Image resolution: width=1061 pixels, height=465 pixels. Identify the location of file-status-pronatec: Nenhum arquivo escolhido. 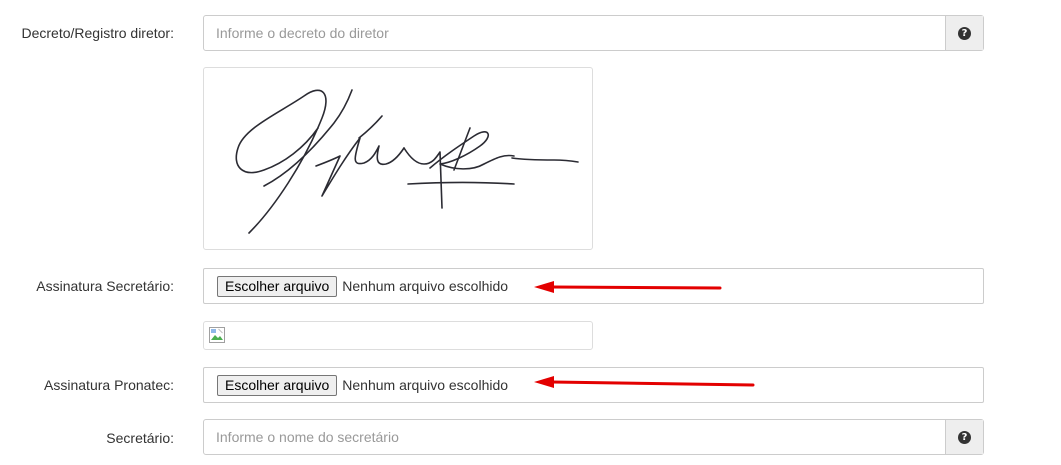
(425, 385).